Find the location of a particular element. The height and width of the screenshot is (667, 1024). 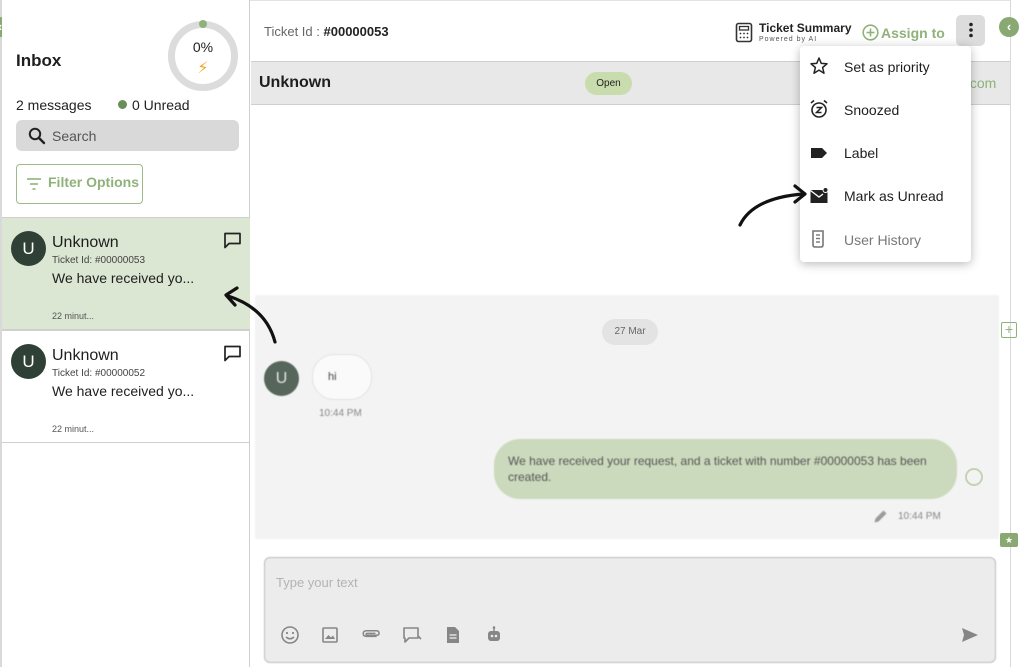

progress-percentage: 0% is located at coordinates (203, 47).